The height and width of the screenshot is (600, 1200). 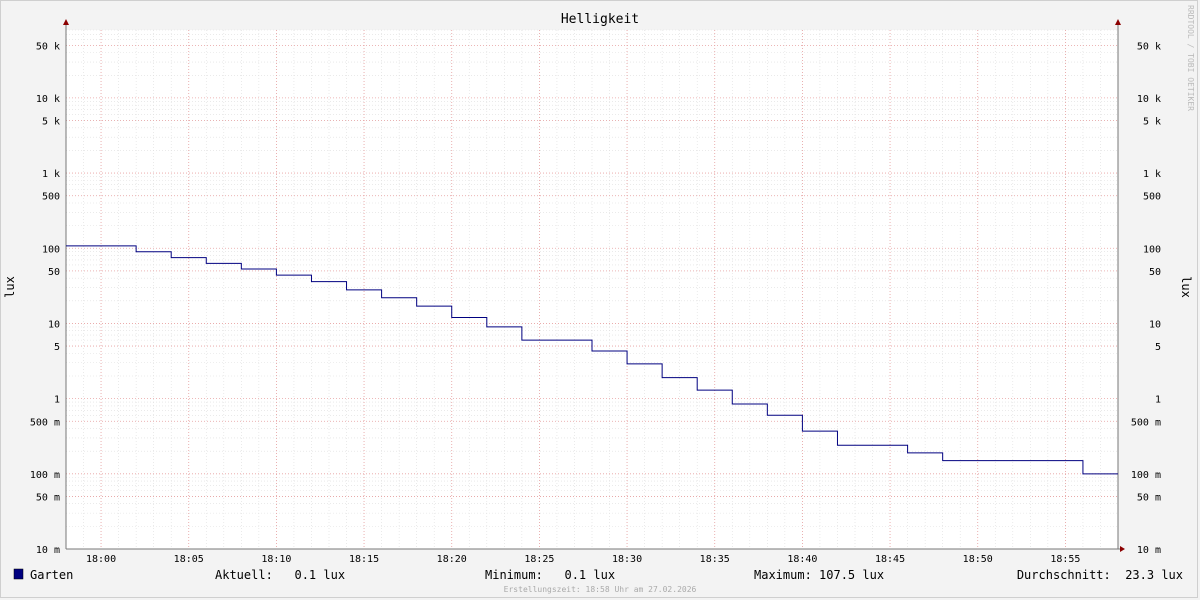 What do you see at coordinates (1065, 559) in the screenshot?
I see `x-tick-label: 18:55` at bounding box center [1065, 559].